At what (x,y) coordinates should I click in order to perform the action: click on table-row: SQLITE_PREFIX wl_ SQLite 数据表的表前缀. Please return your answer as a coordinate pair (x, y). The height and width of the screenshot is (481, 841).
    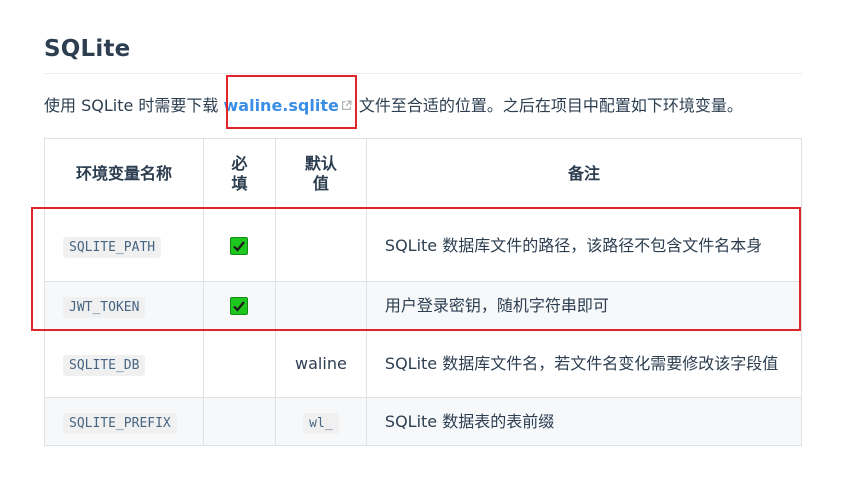
    Looking at the image, I should click on (423, 421).